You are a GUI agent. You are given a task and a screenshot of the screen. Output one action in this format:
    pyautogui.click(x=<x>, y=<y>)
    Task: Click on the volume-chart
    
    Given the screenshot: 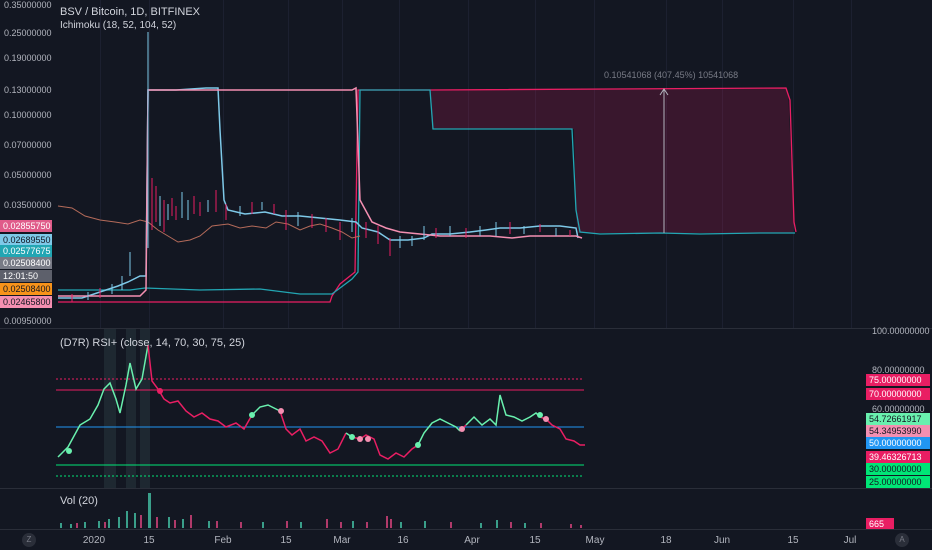 What is the action you would take?
    pyautogui.click(x=321, y=510)
    